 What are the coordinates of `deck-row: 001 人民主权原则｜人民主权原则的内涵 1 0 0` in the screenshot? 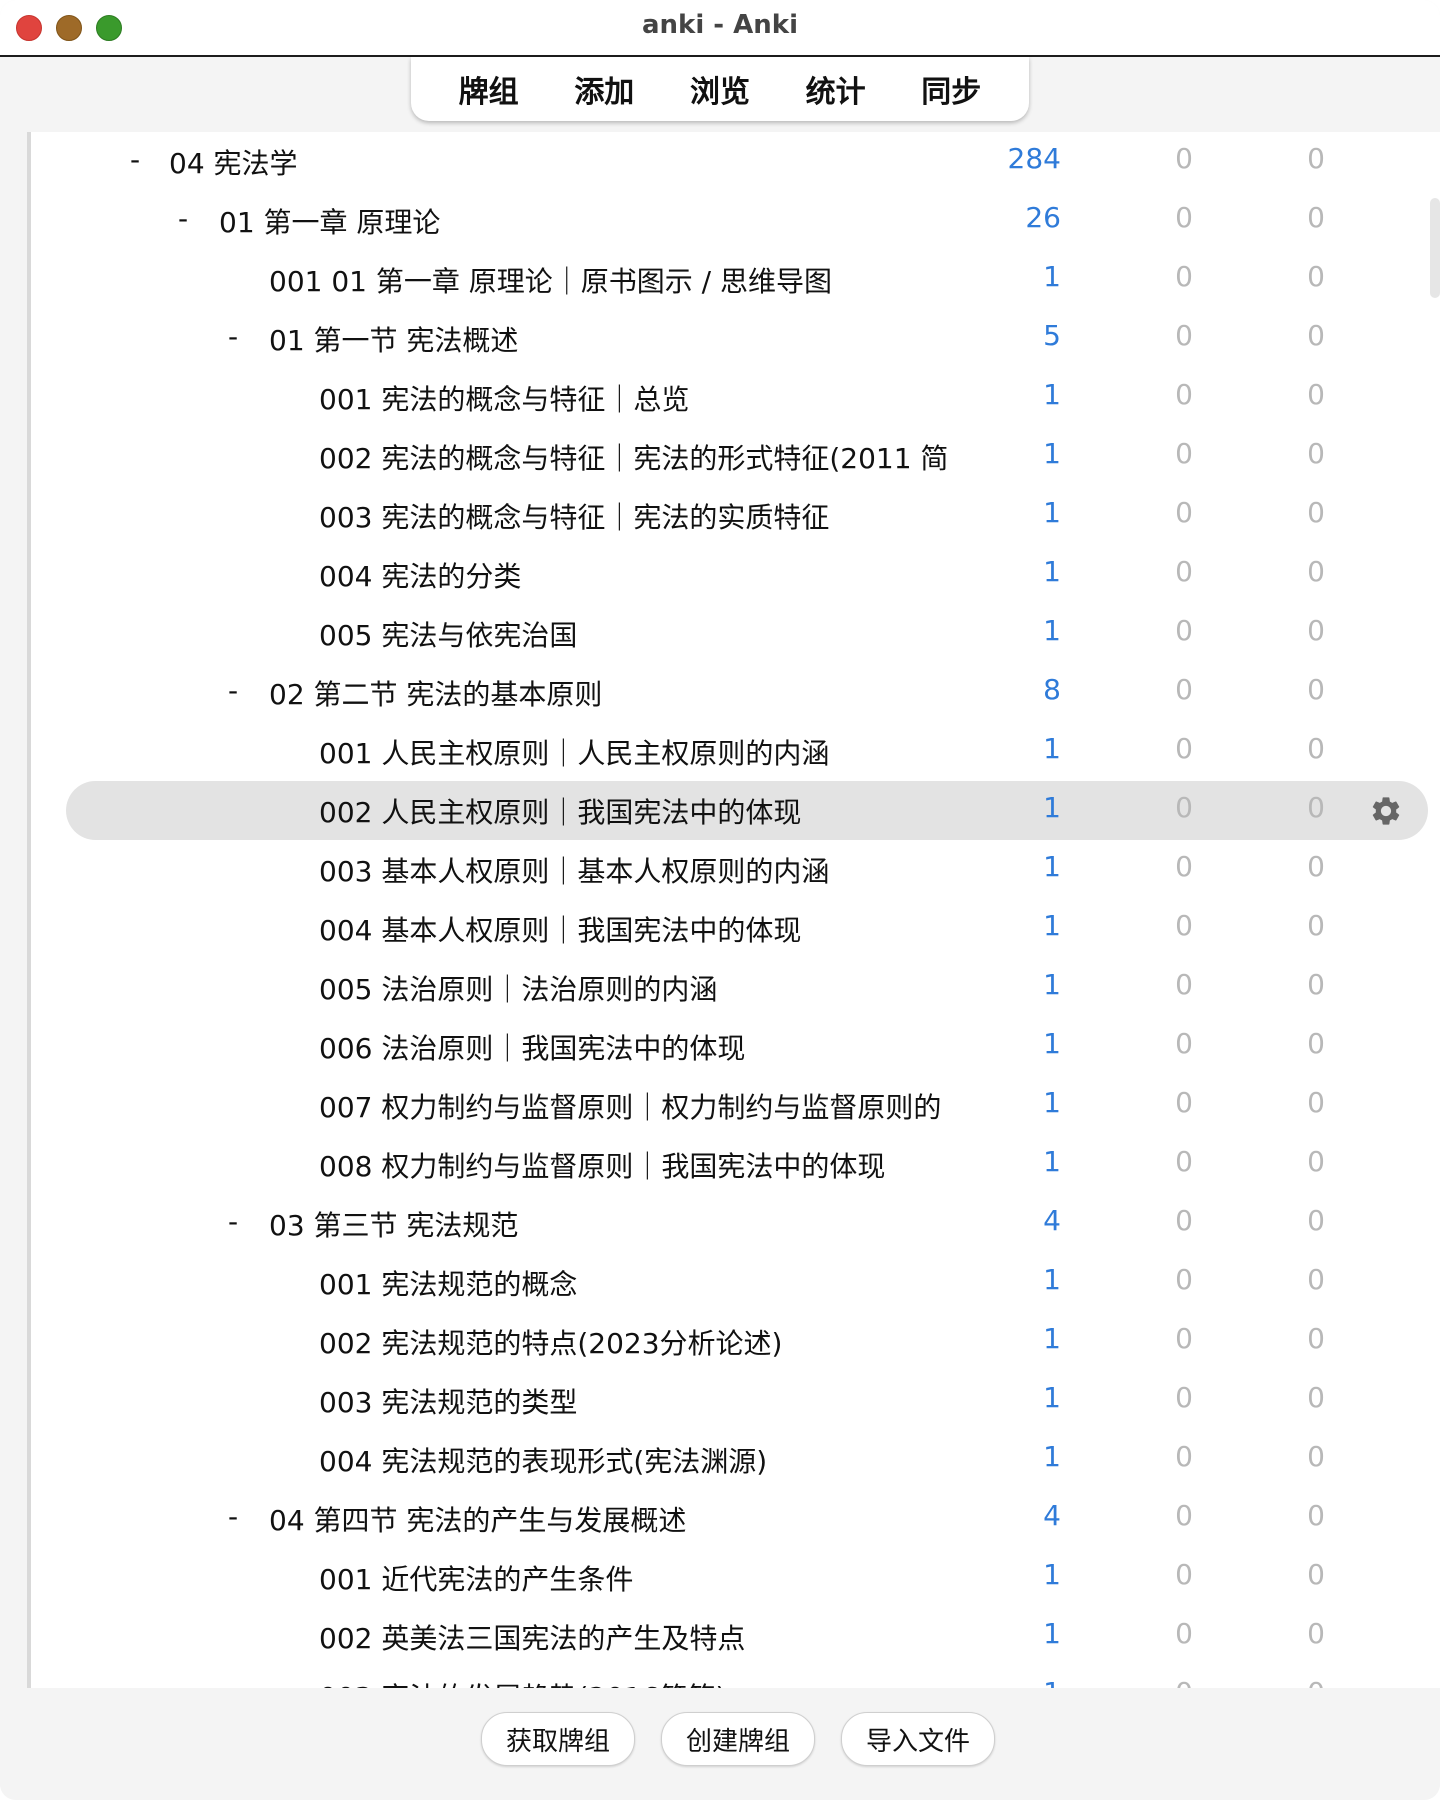 It's located at (735, 751).